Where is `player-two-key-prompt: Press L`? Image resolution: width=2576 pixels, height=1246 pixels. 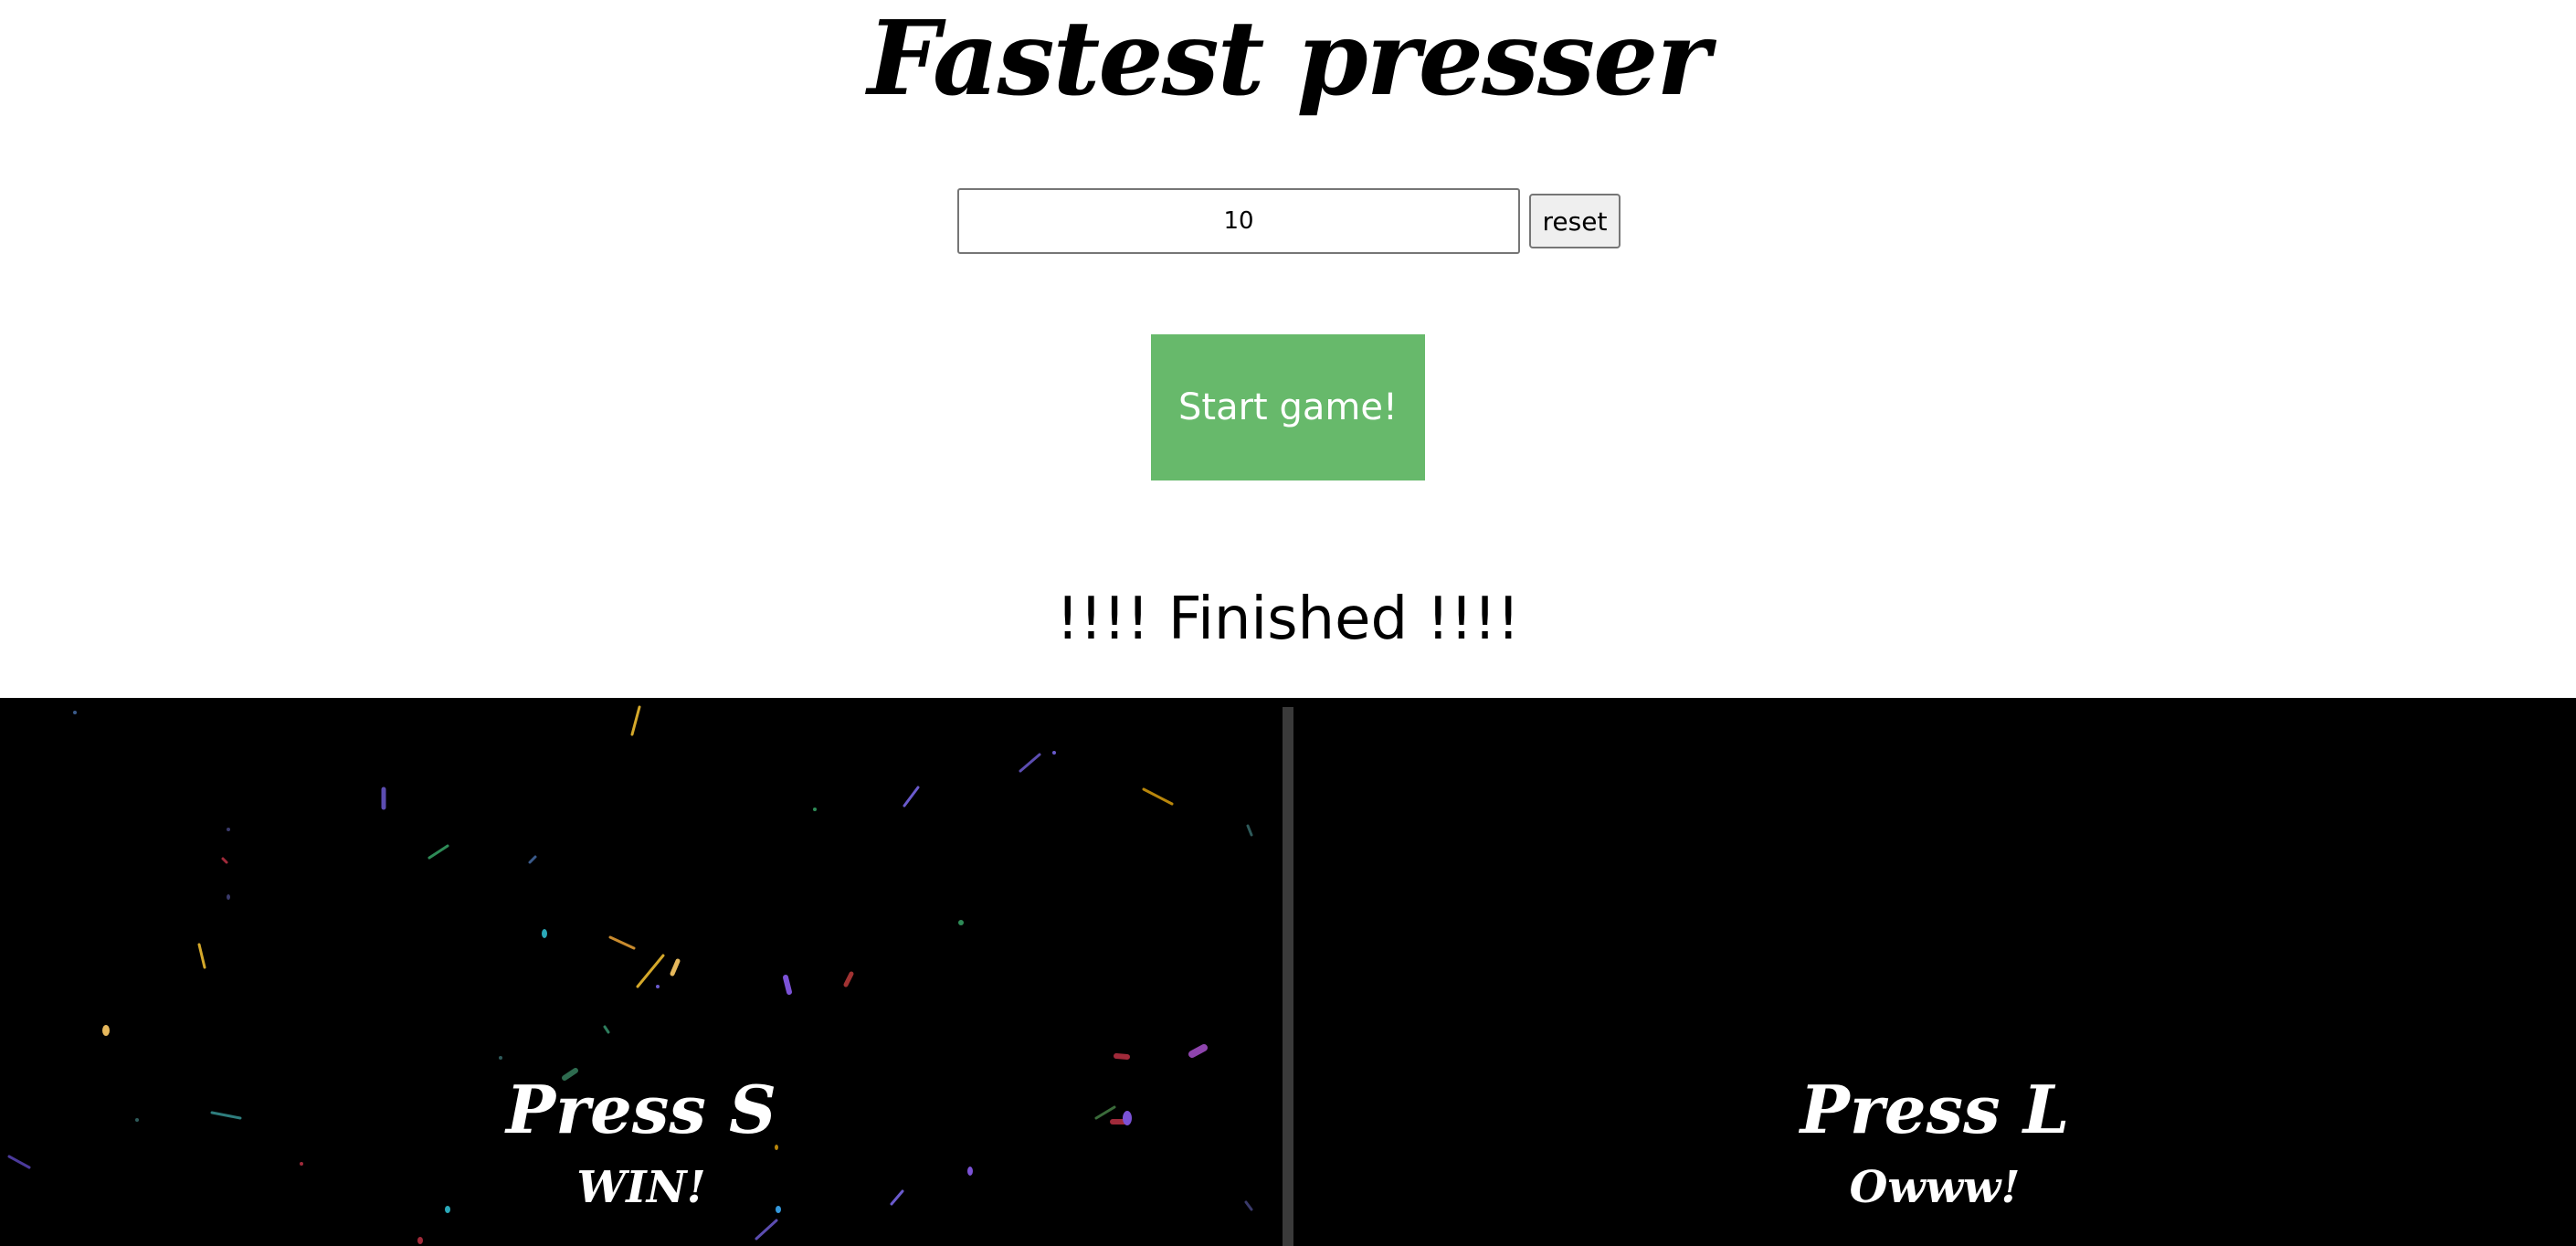
player-two-key-prompt: Press L is located at coordinates (1935, 1109).